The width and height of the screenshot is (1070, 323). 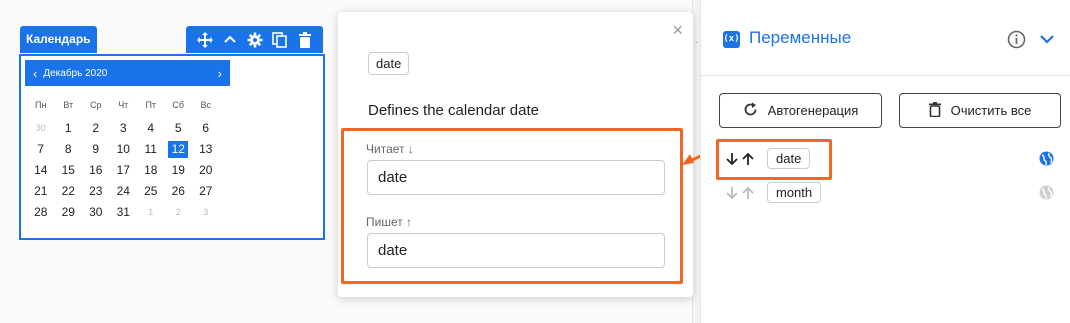 What do you see at coordinates (151, 130) in the screenshot?
I see `calendar-day: 4` at bounding box center [151, 130].